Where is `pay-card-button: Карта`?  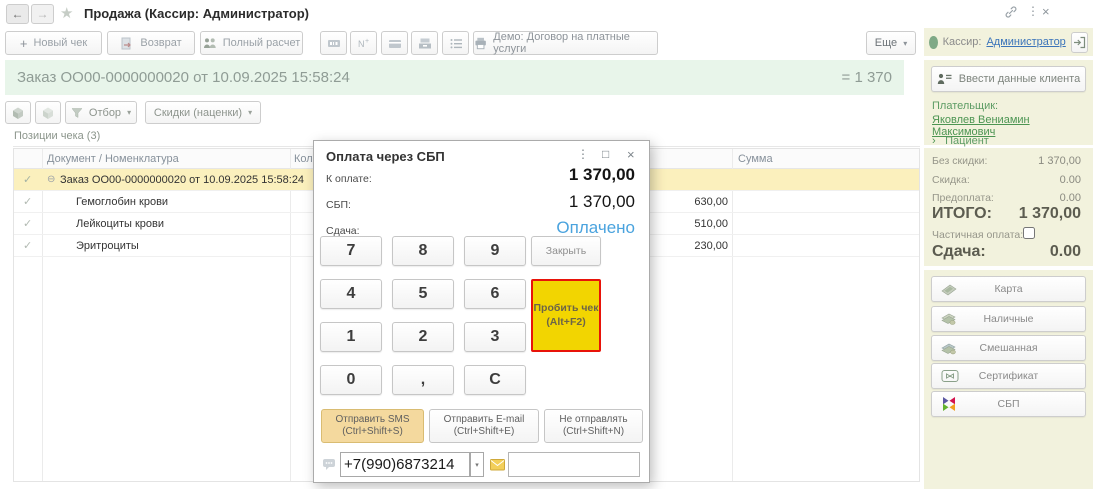
pay-card-button: Карта is located at coordinates (1008, 289).